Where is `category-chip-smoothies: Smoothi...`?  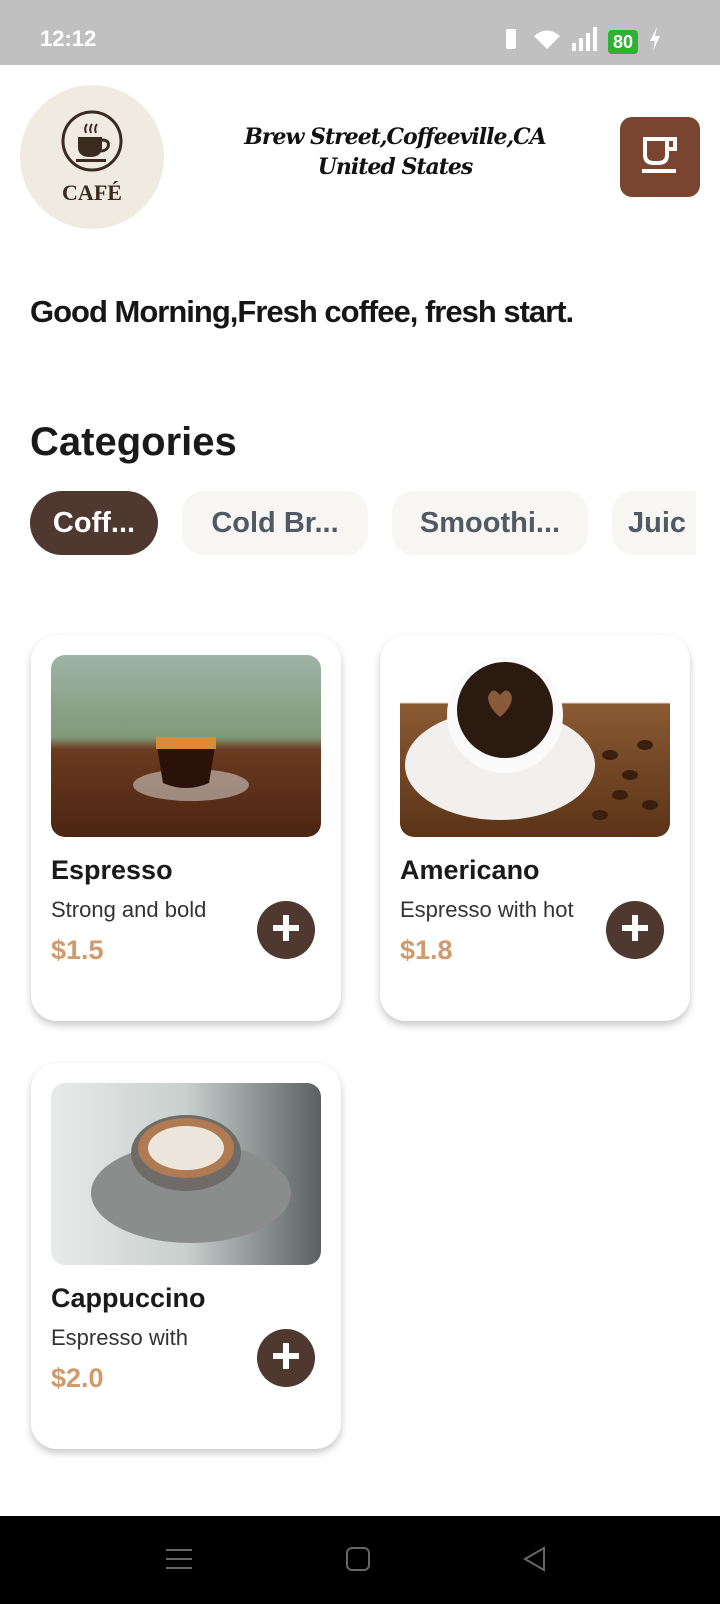 category-chip-smoothies: Smoothi... is located at coordinates (490, 523).